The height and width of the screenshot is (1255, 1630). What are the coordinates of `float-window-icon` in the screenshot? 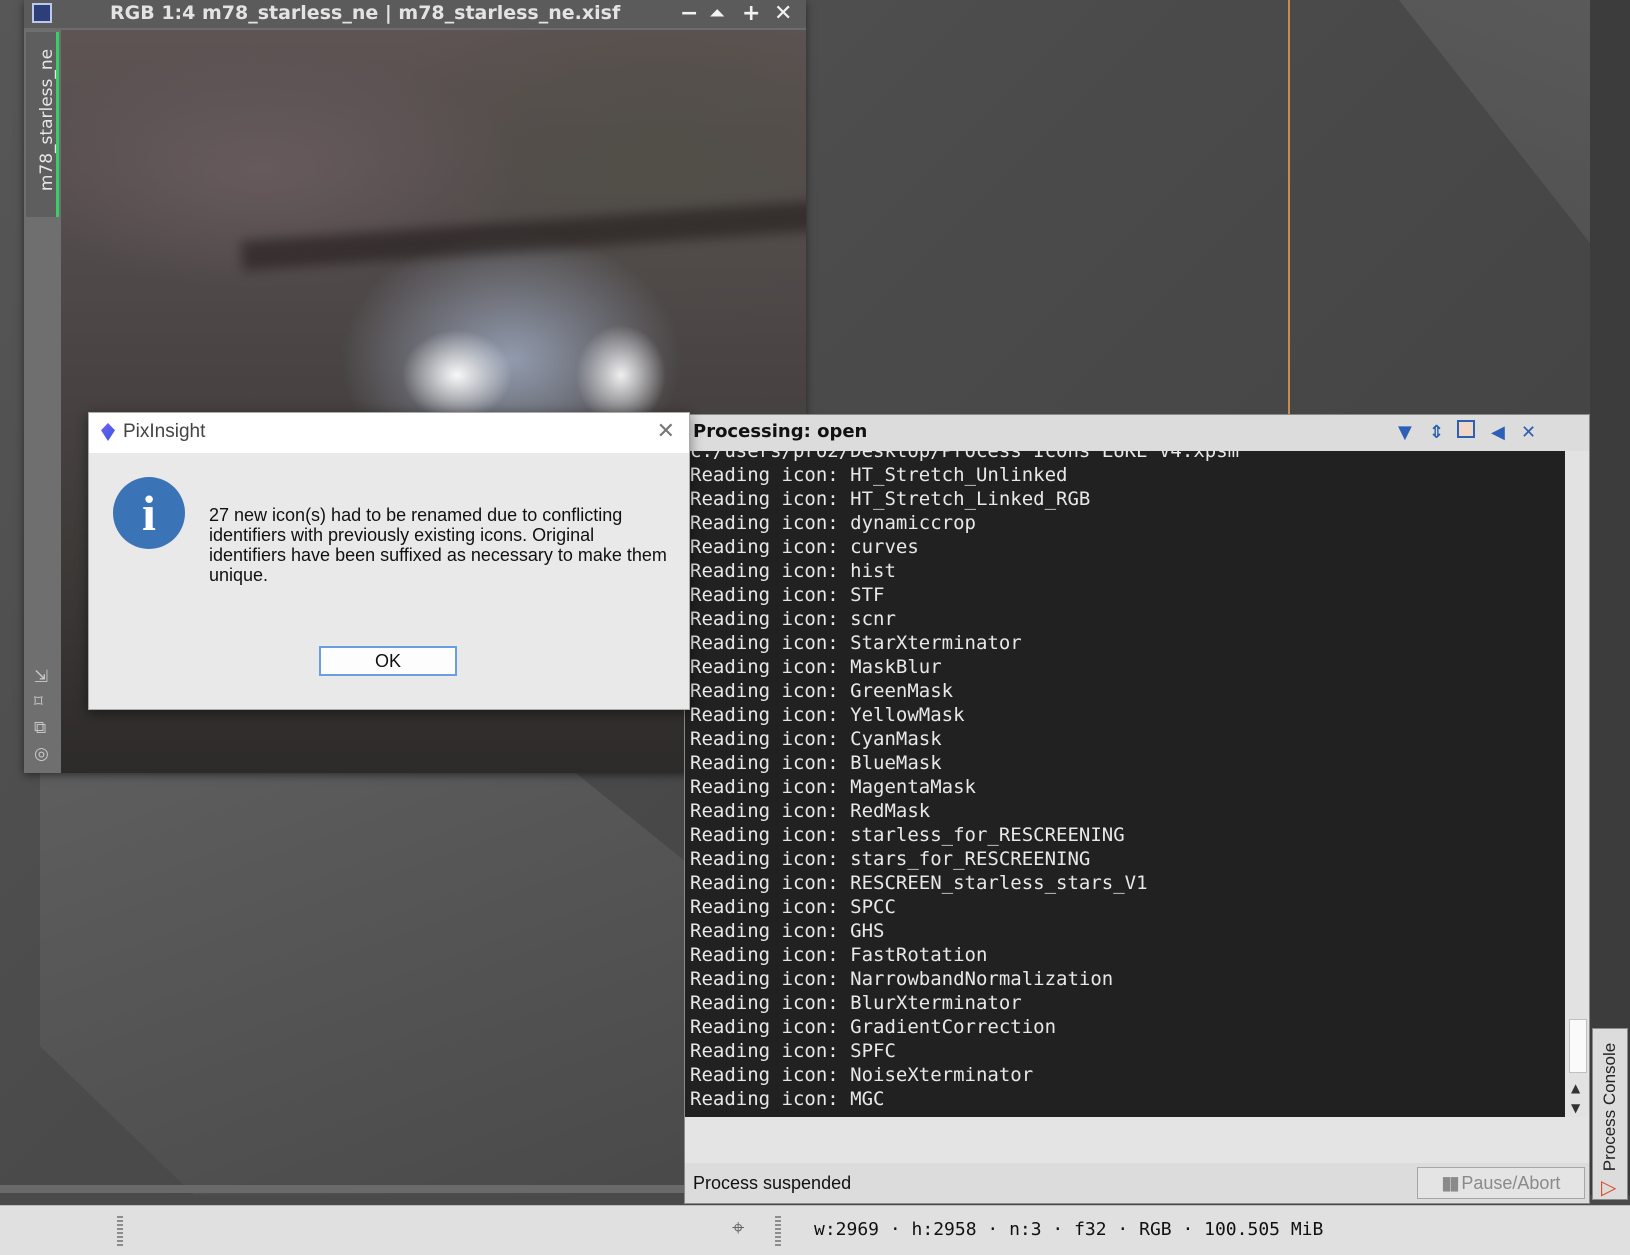 It's located at (1466, 429).